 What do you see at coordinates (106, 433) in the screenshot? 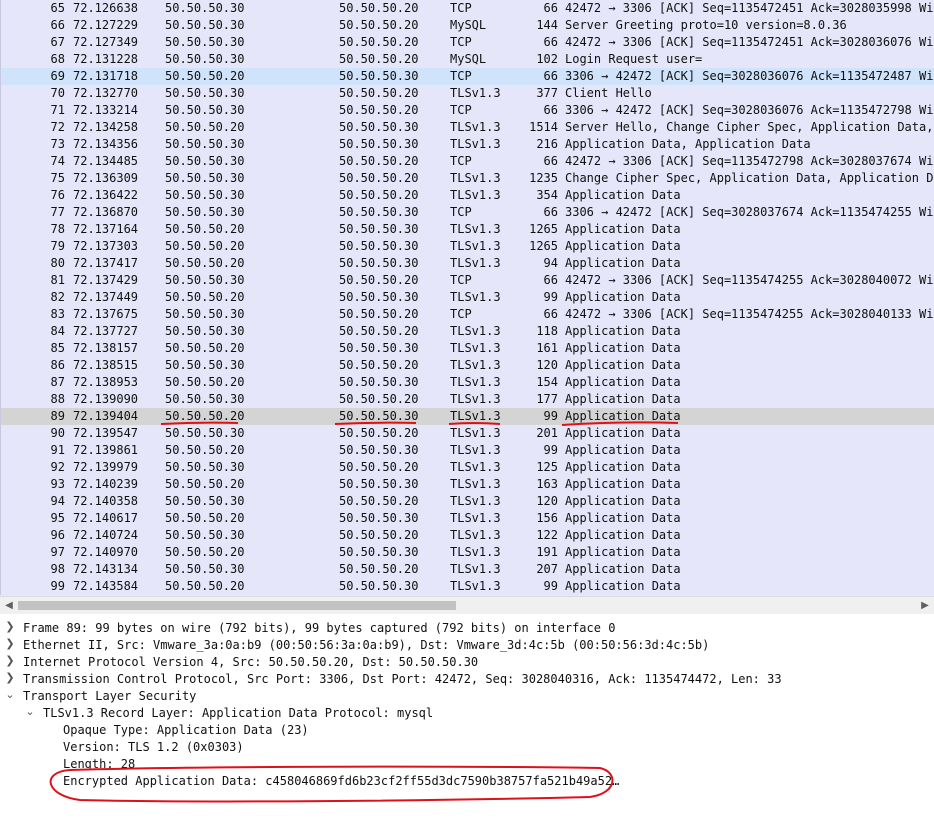
I see `packet-time: 72.139547` at bounding box center [106, 433].